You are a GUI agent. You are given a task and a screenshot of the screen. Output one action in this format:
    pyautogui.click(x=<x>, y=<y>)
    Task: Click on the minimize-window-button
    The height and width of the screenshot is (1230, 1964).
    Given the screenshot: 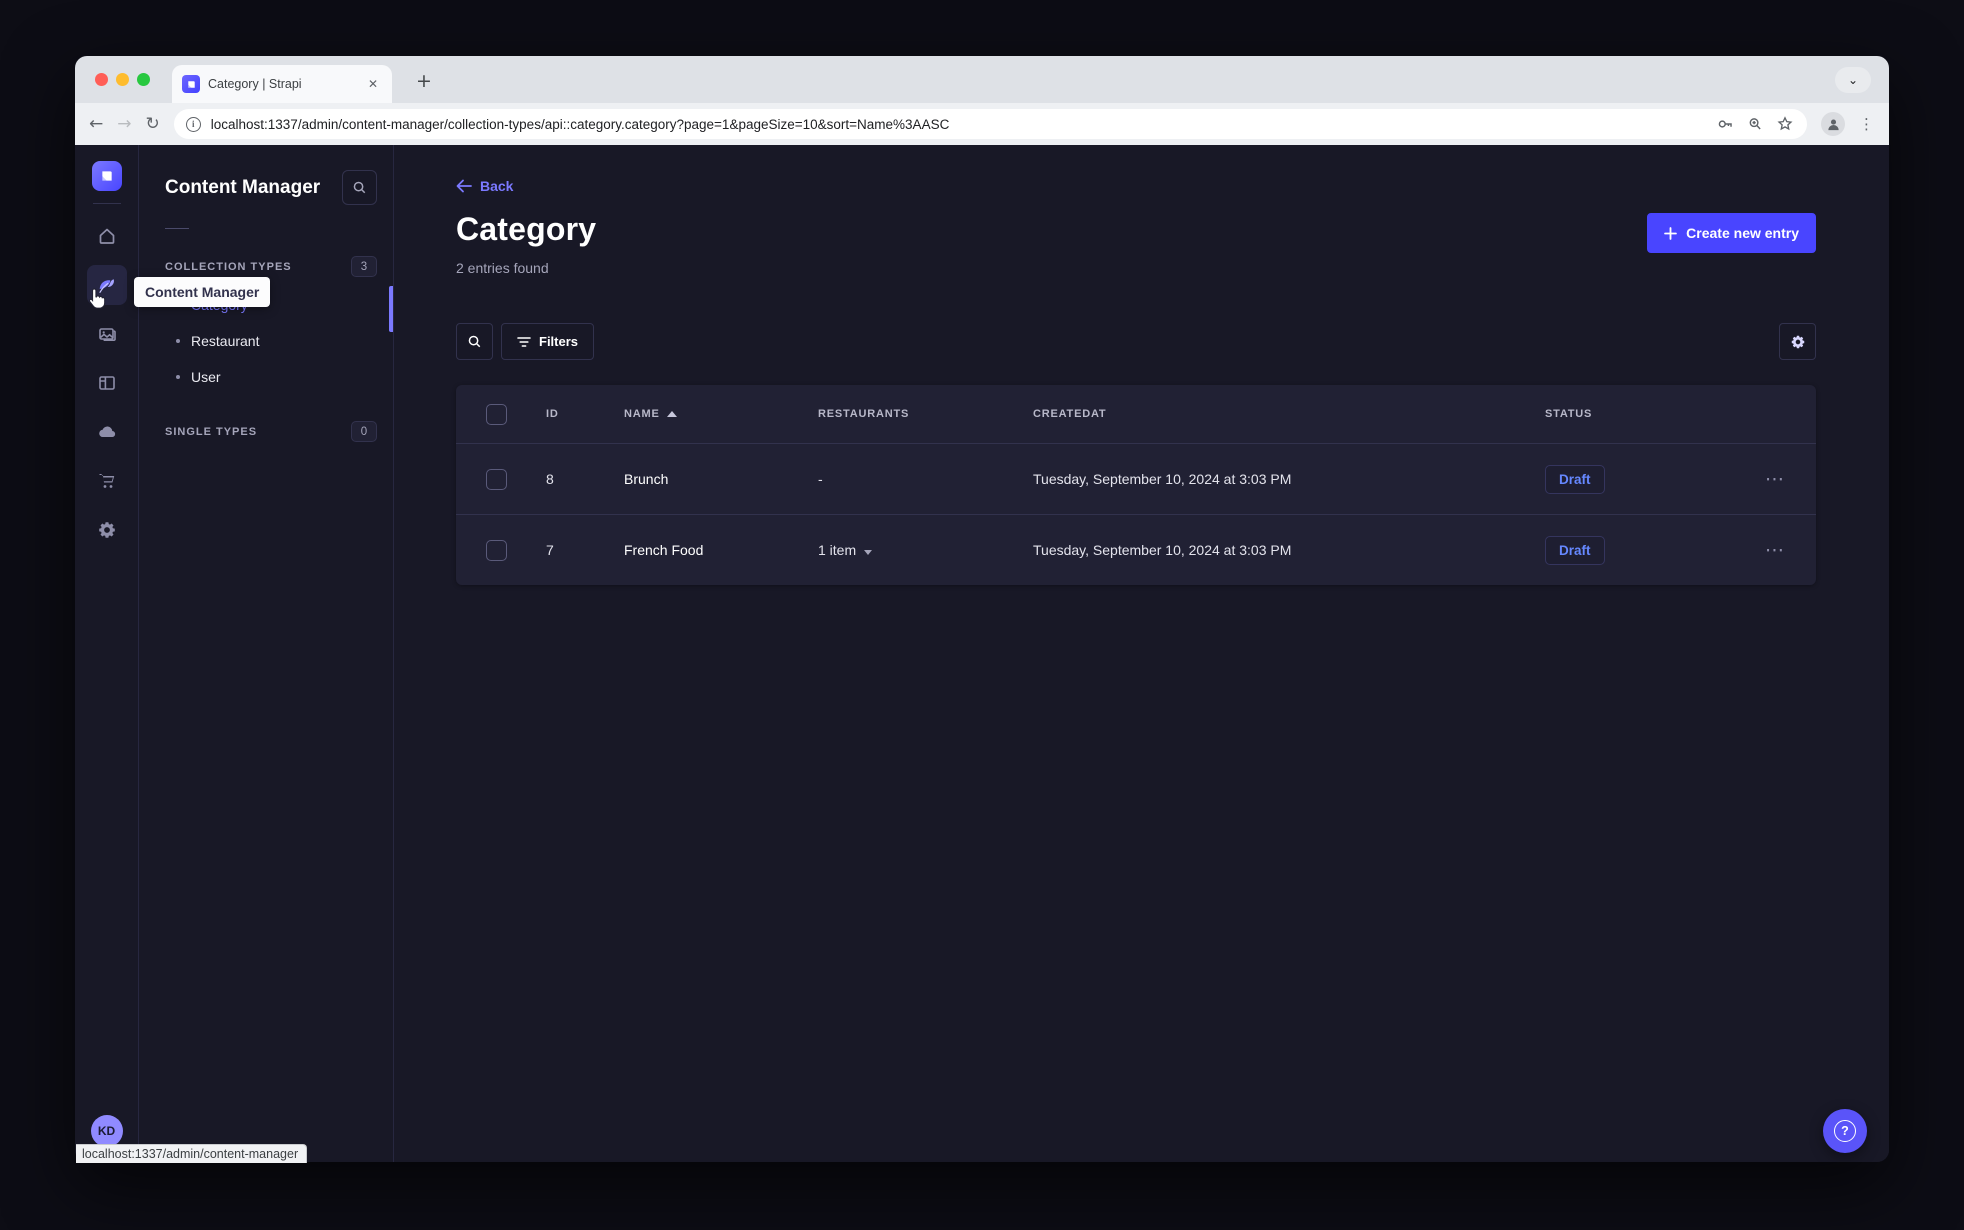 What is the action you would take?
    pyautogui.click(x=122, y=79)
    